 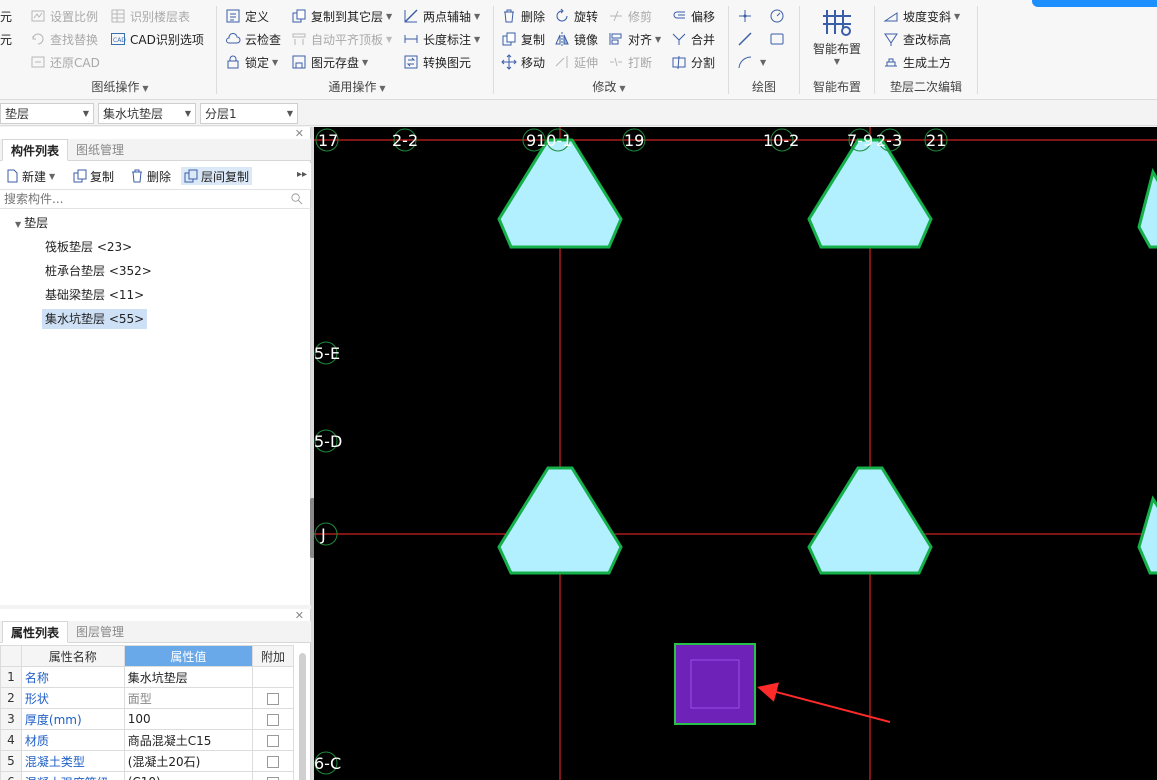 I want to click on copy-component-button: 复制, so click(x=93, y=176).